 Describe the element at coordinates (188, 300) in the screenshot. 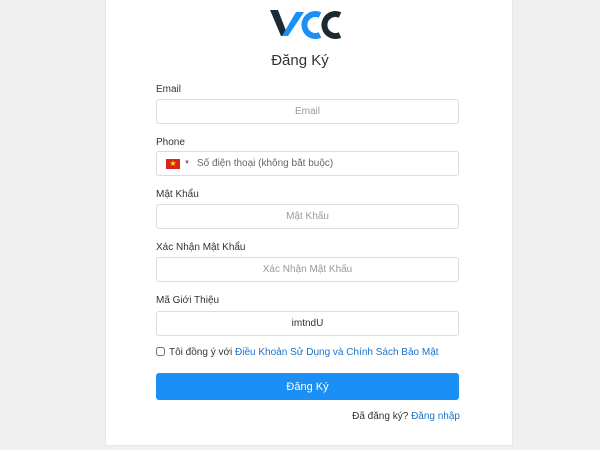

I see `referral-label: Mã Giới Thiệu` at that location.